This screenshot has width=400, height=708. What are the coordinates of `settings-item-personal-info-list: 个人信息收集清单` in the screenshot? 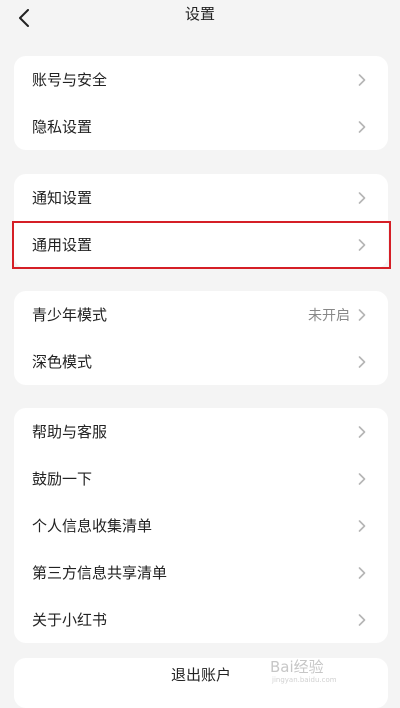 It's located at (201, 525).